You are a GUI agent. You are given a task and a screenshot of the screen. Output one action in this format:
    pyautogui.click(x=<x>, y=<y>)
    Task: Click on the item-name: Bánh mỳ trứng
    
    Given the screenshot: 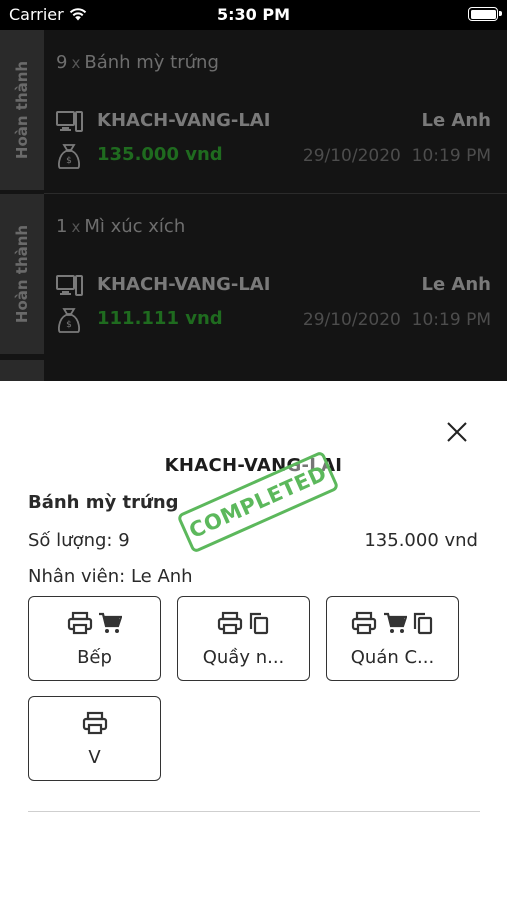 What is the action you would take?
    pyautogui.click(x=103, y=502)
    